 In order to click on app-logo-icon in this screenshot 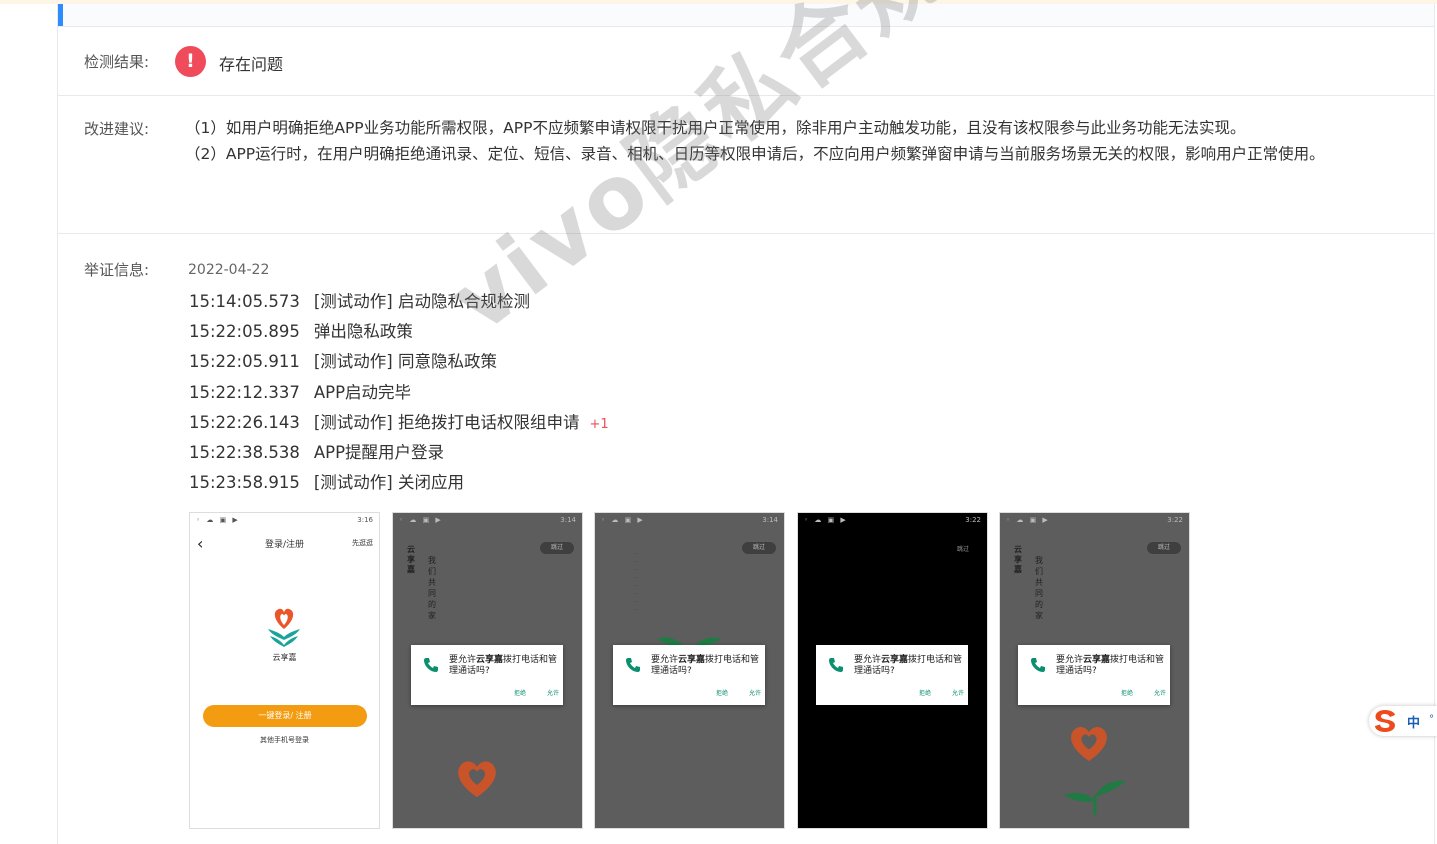, I will do `click(284, 627)`.